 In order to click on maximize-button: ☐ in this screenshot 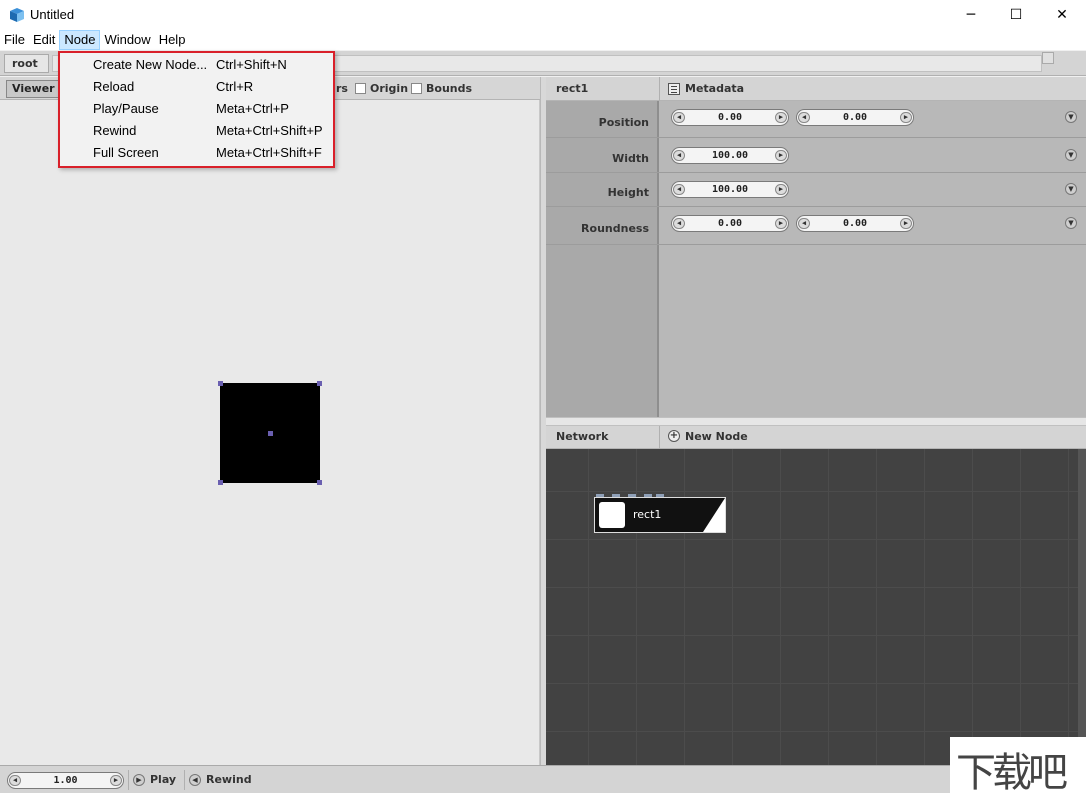, I will do `click(1016, 15)`.